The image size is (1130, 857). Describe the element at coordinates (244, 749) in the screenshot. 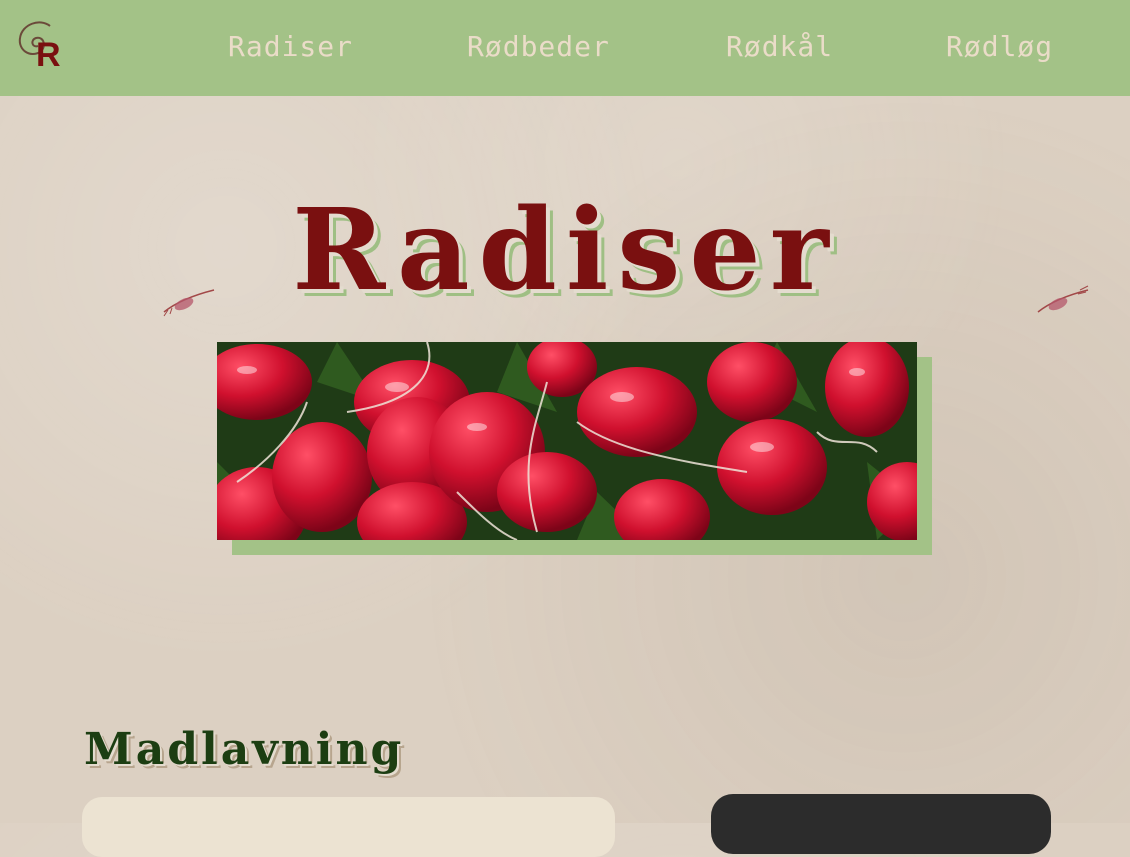

I see `section-heading: Madlavning` at that location.